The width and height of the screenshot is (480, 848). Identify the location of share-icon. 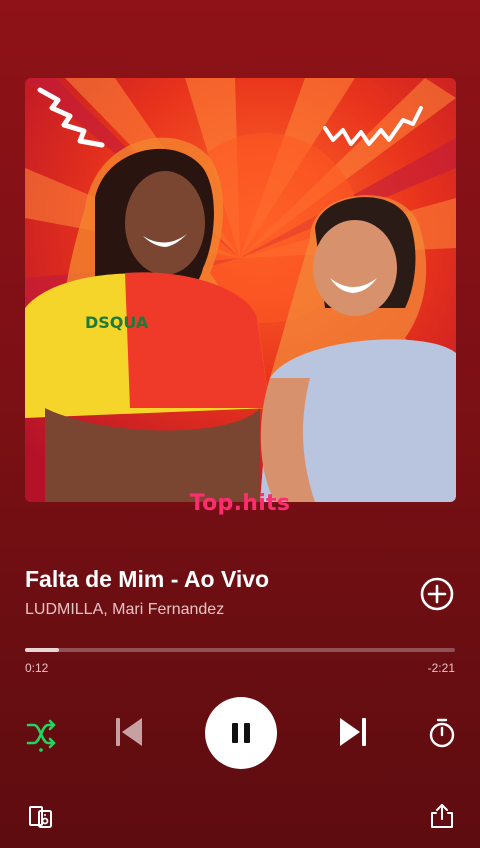
(442, 816).